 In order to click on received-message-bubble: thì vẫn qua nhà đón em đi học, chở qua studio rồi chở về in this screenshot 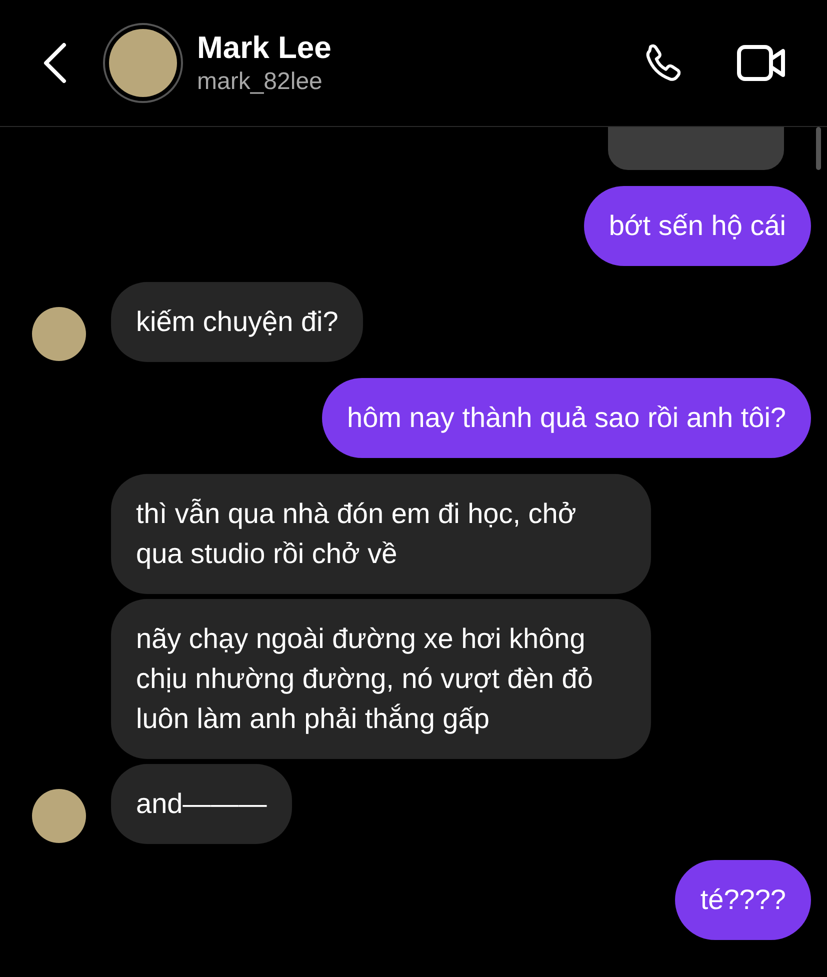, I will do `click(381, 534)`.